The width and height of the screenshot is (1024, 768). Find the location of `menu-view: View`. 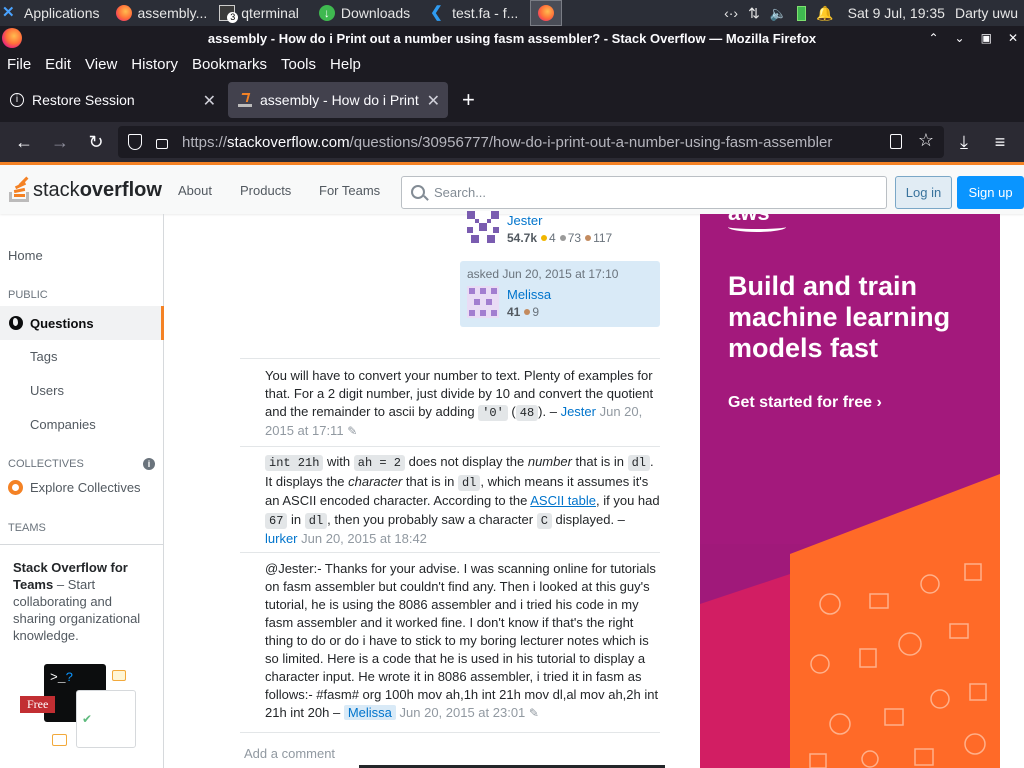

menu-view: View is located at coordinates (101, 64).